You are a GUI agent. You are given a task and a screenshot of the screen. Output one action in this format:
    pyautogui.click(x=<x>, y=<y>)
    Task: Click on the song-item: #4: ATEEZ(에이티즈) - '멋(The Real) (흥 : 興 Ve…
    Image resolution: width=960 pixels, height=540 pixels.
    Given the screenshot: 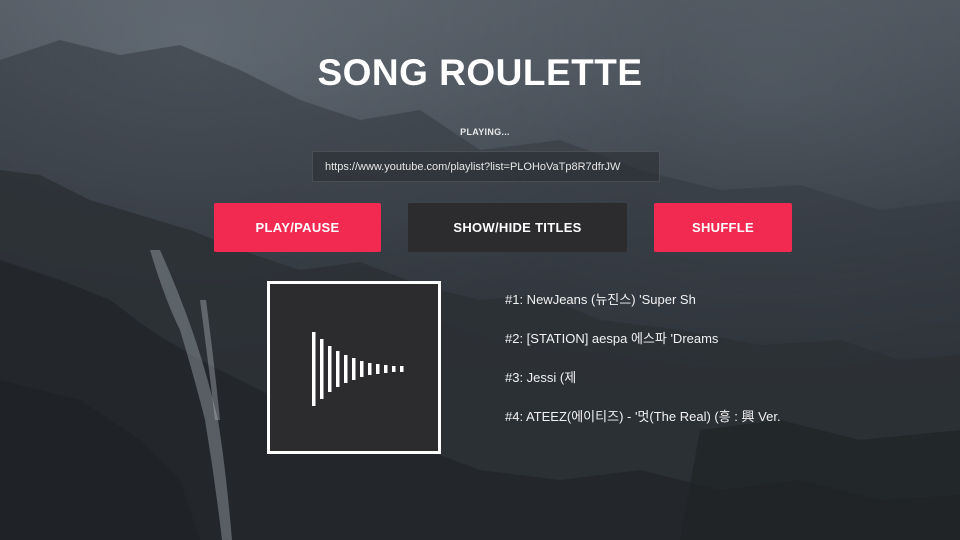 What is the action you would take?
    pyautogui.click(x=643, y=416)
    